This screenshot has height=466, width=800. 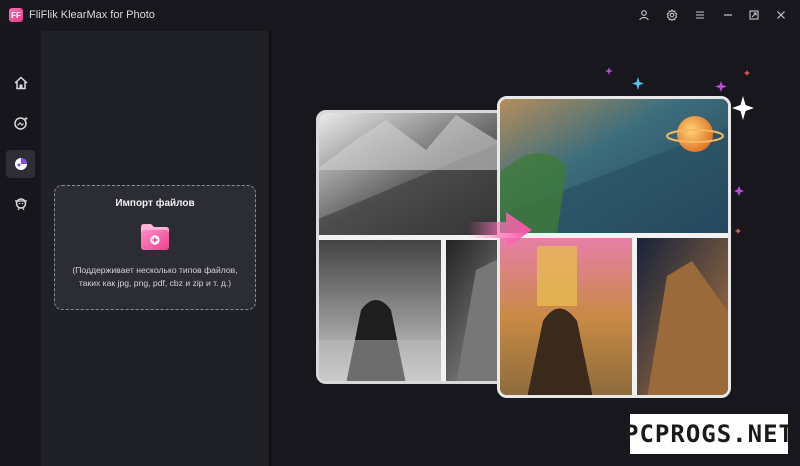 I want to click on app-logo-icon: FF, so click(x=16, y=15).